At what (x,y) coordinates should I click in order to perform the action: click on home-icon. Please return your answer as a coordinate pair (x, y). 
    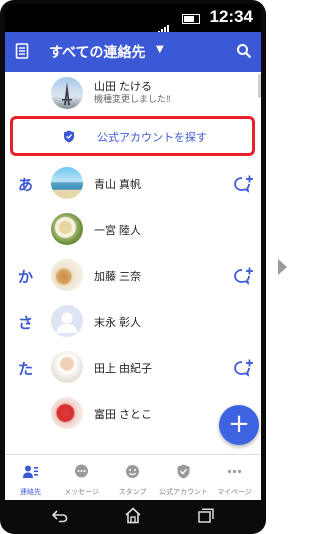
    Looking at the image, I should click on (133, 515).